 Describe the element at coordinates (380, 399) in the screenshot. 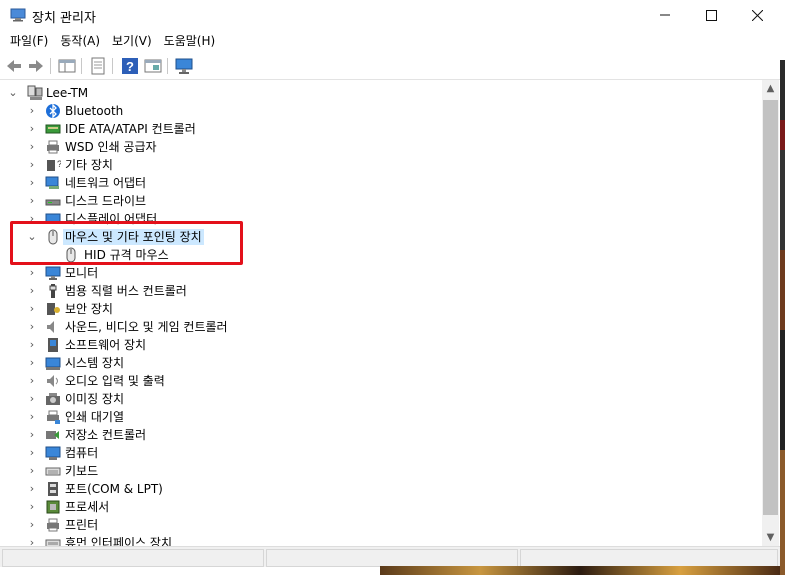

I see `tree-category-item: › 이미징 장치` at that location.